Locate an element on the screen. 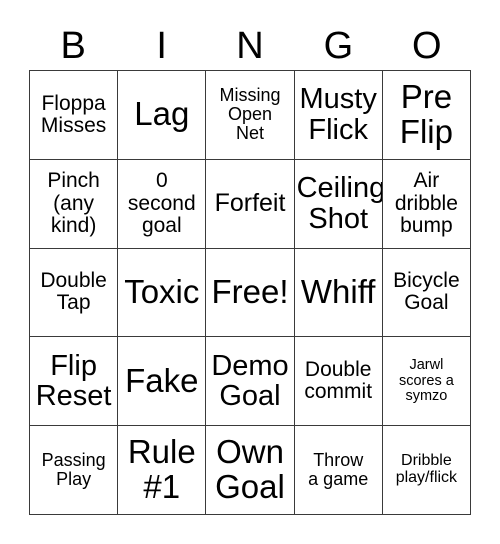 The height and width of the screenshot is (544, 500). bingo-cell: Double Tap is located at coordinates (74, 293).